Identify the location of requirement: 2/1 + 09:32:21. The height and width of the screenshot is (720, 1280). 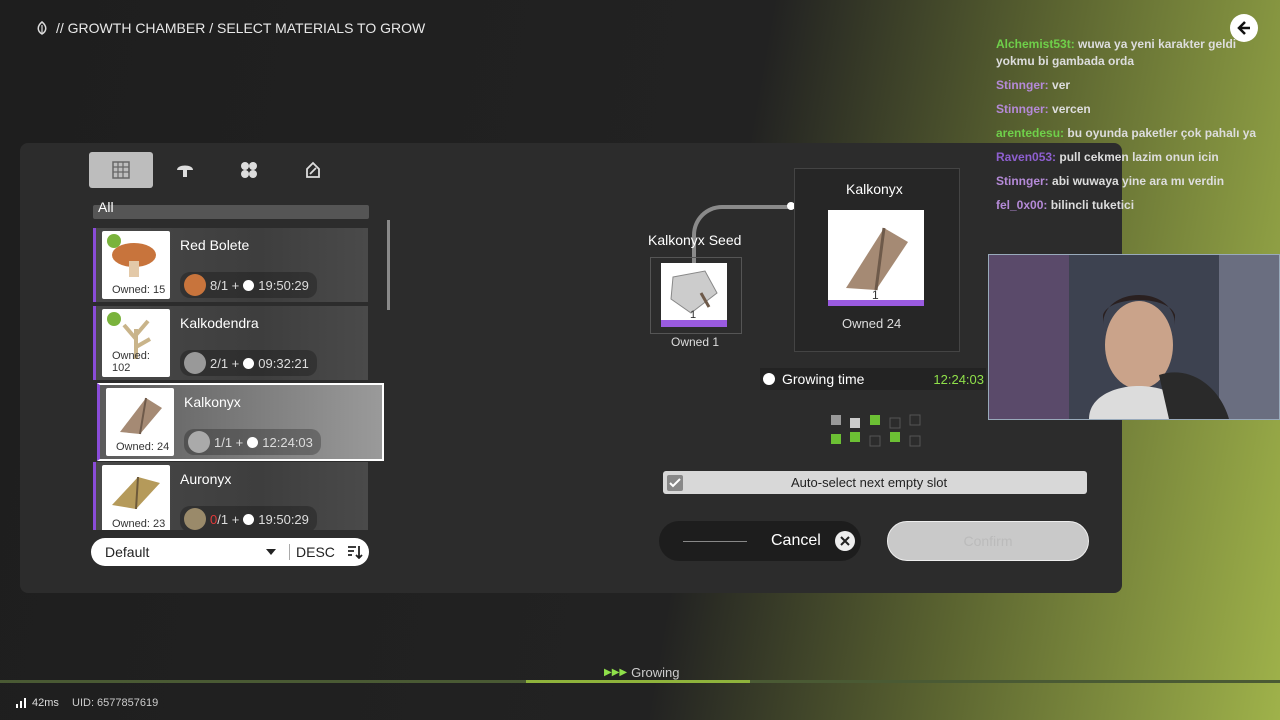
(248, 363).